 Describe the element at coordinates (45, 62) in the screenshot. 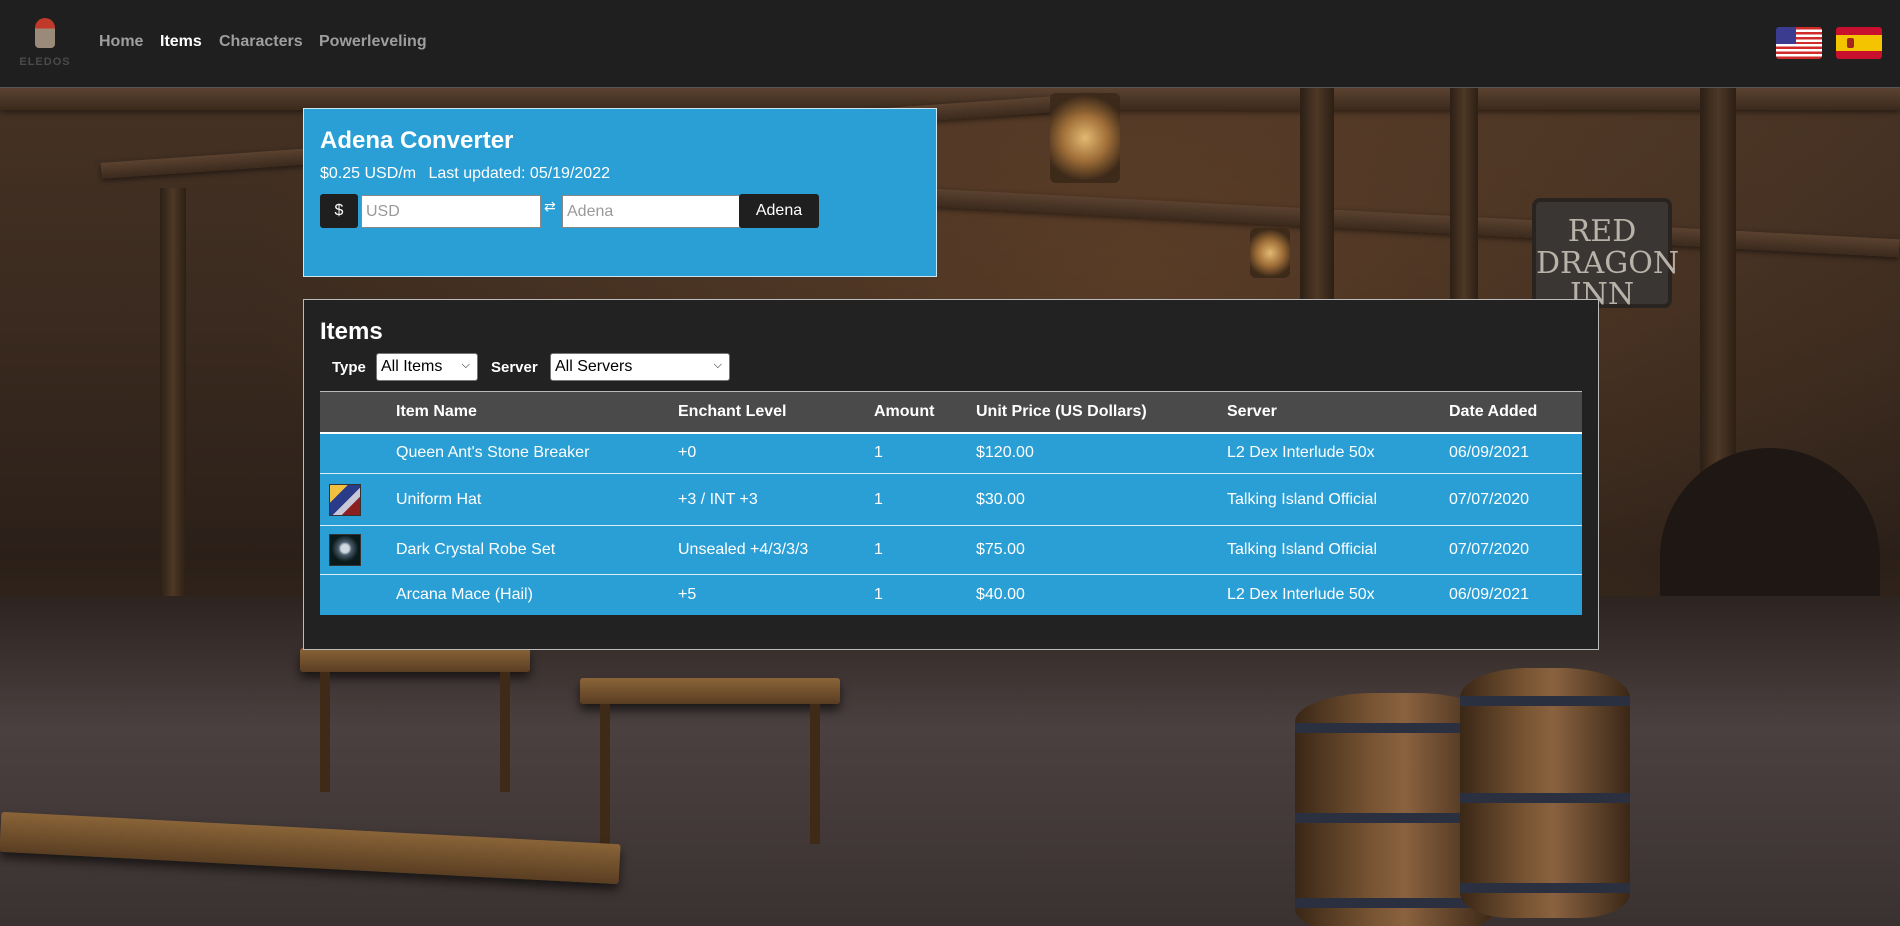

I see `logo-text: ELEDOS` at that location.